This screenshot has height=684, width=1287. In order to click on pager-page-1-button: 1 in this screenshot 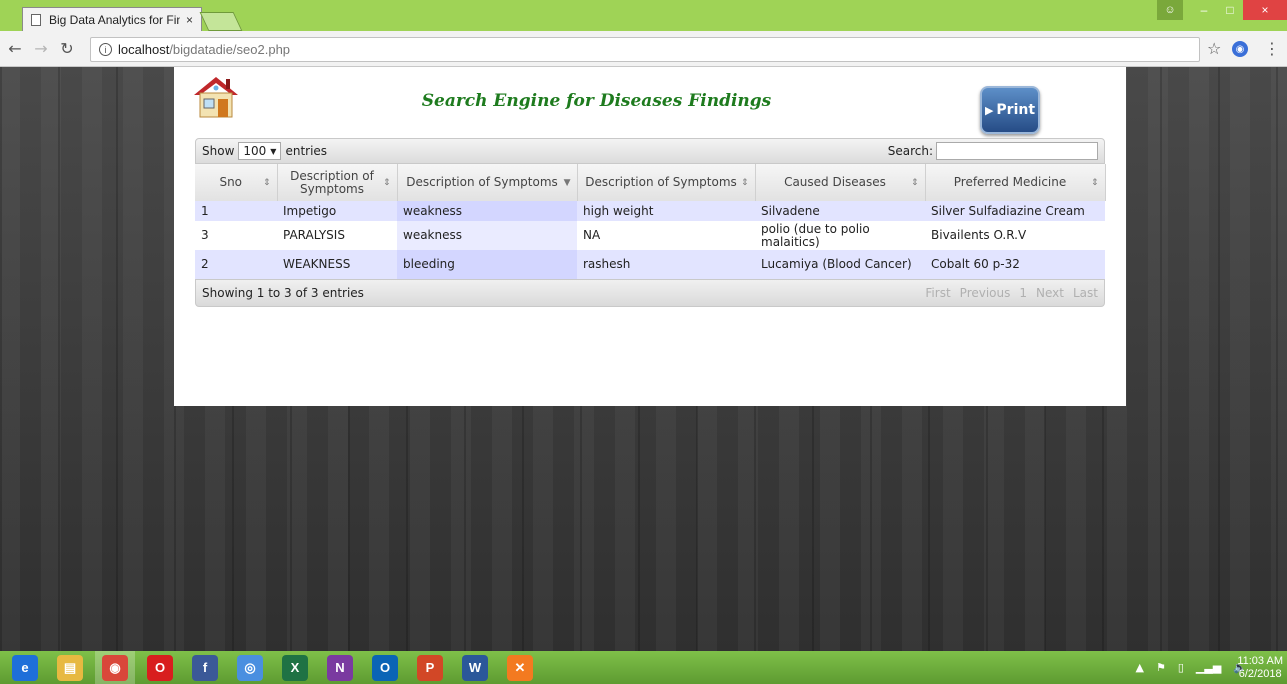, I will do `click(1023, 293)`.